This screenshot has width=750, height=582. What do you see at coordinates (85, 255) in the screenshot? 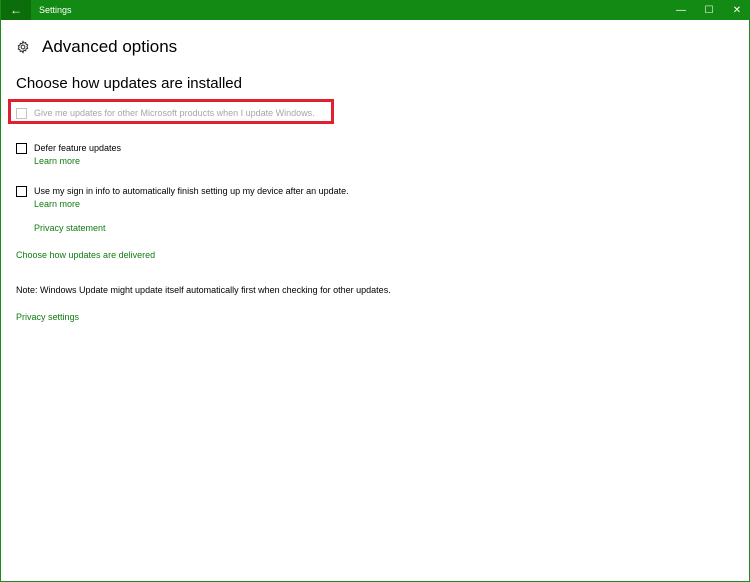
I see `delivery-options-link: Choose how updates are delivered` at bounding box center [85, 255].